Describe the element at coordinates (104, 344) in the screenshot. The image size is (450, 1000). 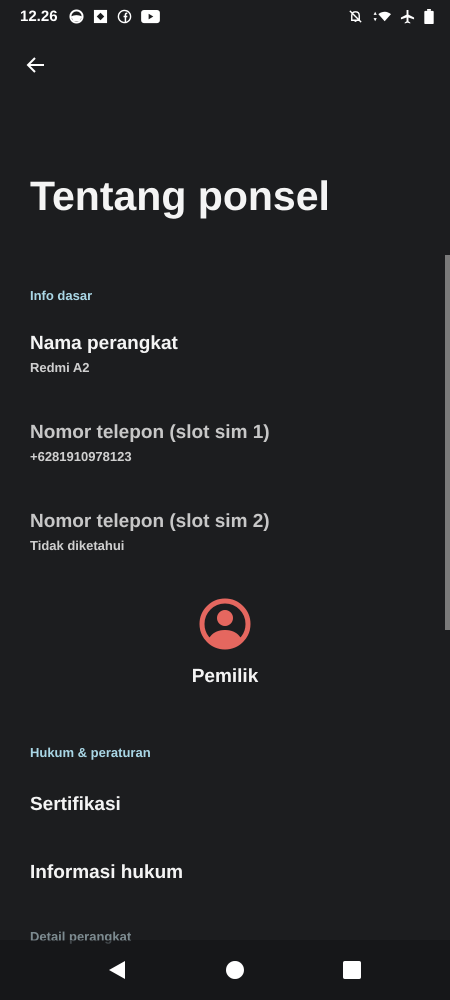
I see `setting-title: Nama perangkat` at that location.